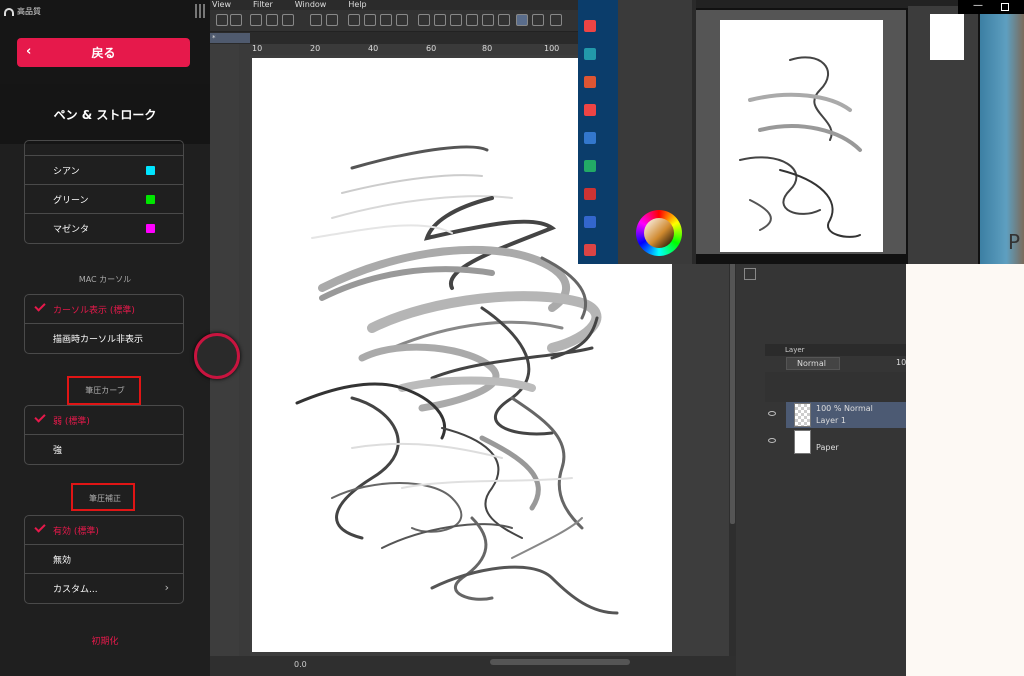 The height and width of the screenshot is (676, 1024). Describe the element at coordinates (1002, 139) in the screenshot. I see `background-photo` at that location.